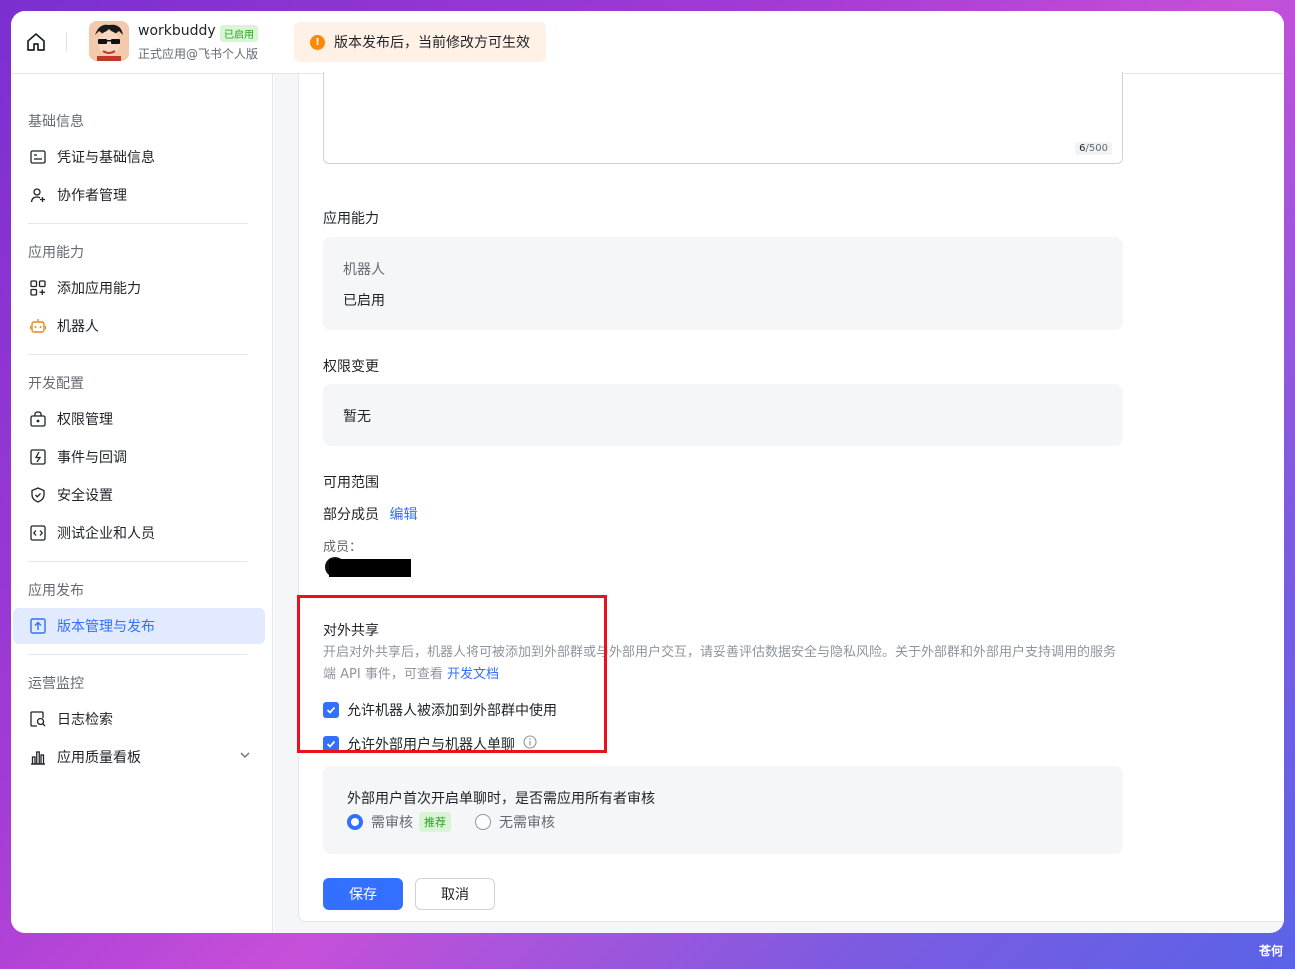  I want to click on capability-status: 已启用, so click(364, 301).